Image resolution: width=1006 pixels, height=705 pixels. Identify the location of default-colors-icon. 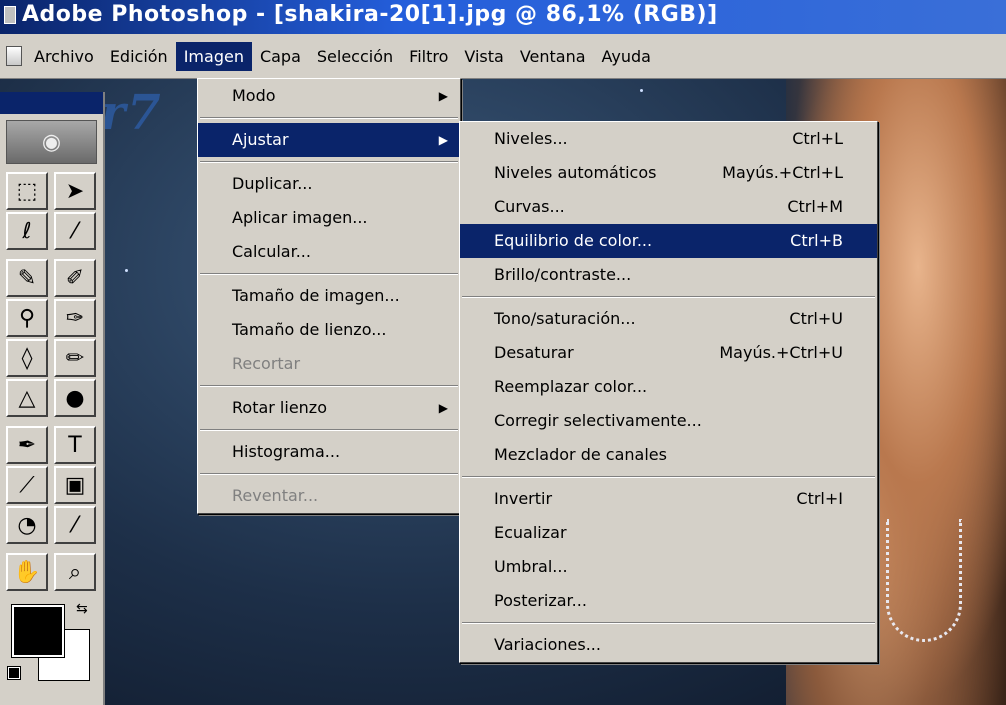
(14, 673).